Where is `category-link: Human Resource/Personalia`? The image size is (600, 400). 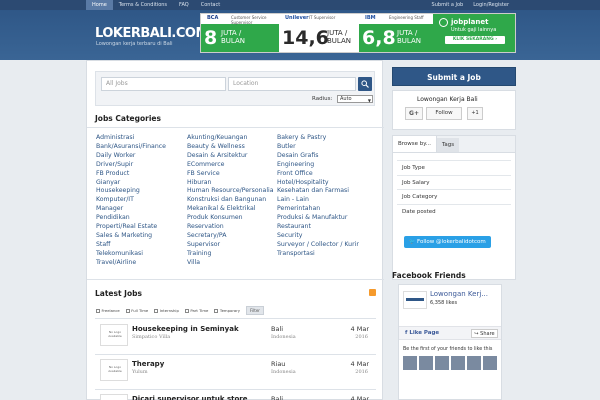
category-link: Human Resource/Personalia is located at coordinates (230, 191).